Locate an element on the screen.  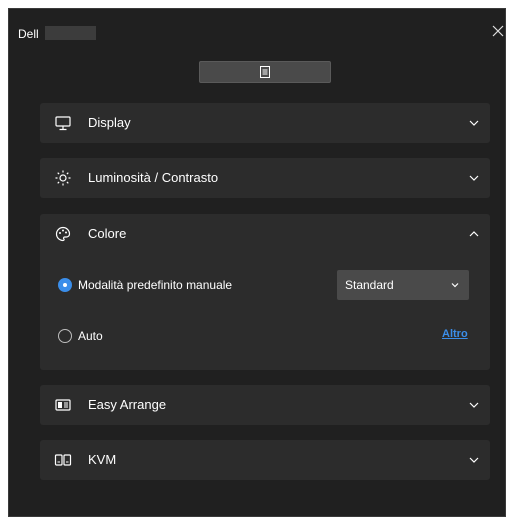
kvm-icon is located at coordinates (63, 460).